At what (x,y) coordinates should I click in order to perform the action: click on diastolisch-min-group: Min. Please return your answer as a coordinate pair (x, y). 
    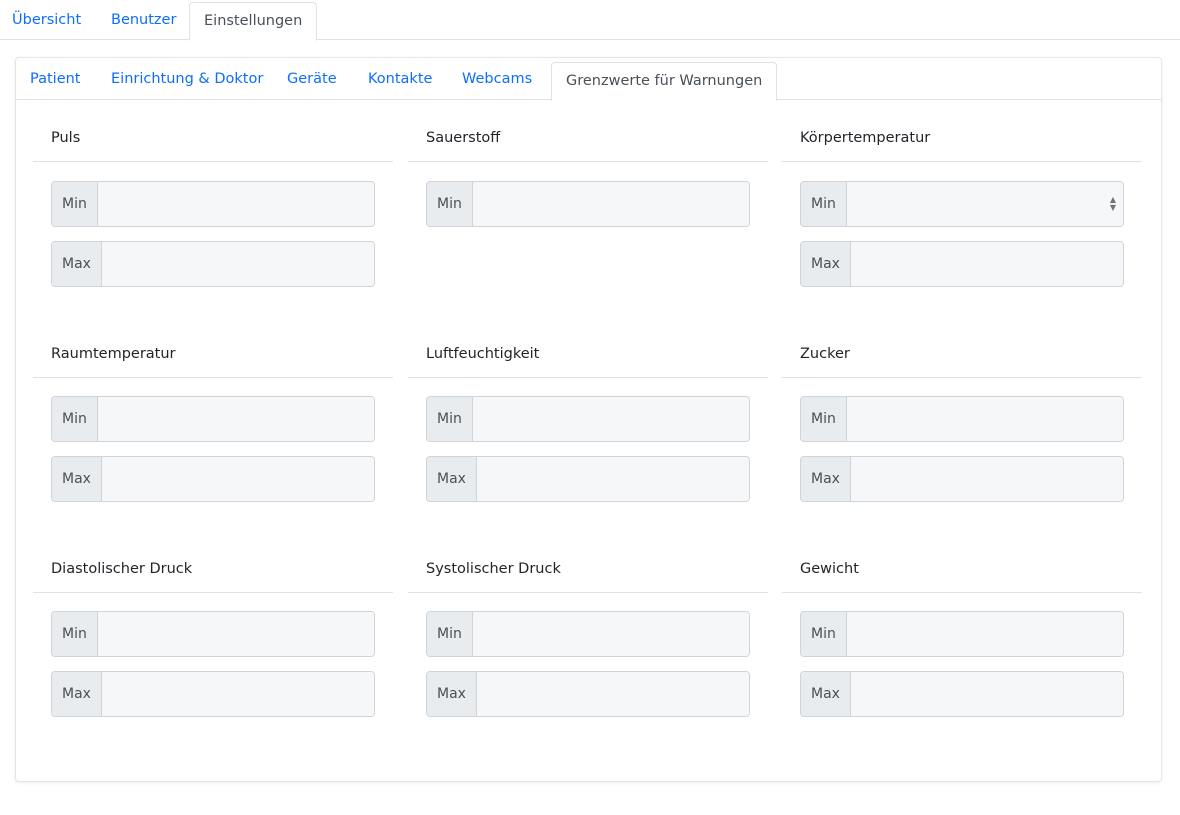
    Looking at the image, I should click on (213, 634).